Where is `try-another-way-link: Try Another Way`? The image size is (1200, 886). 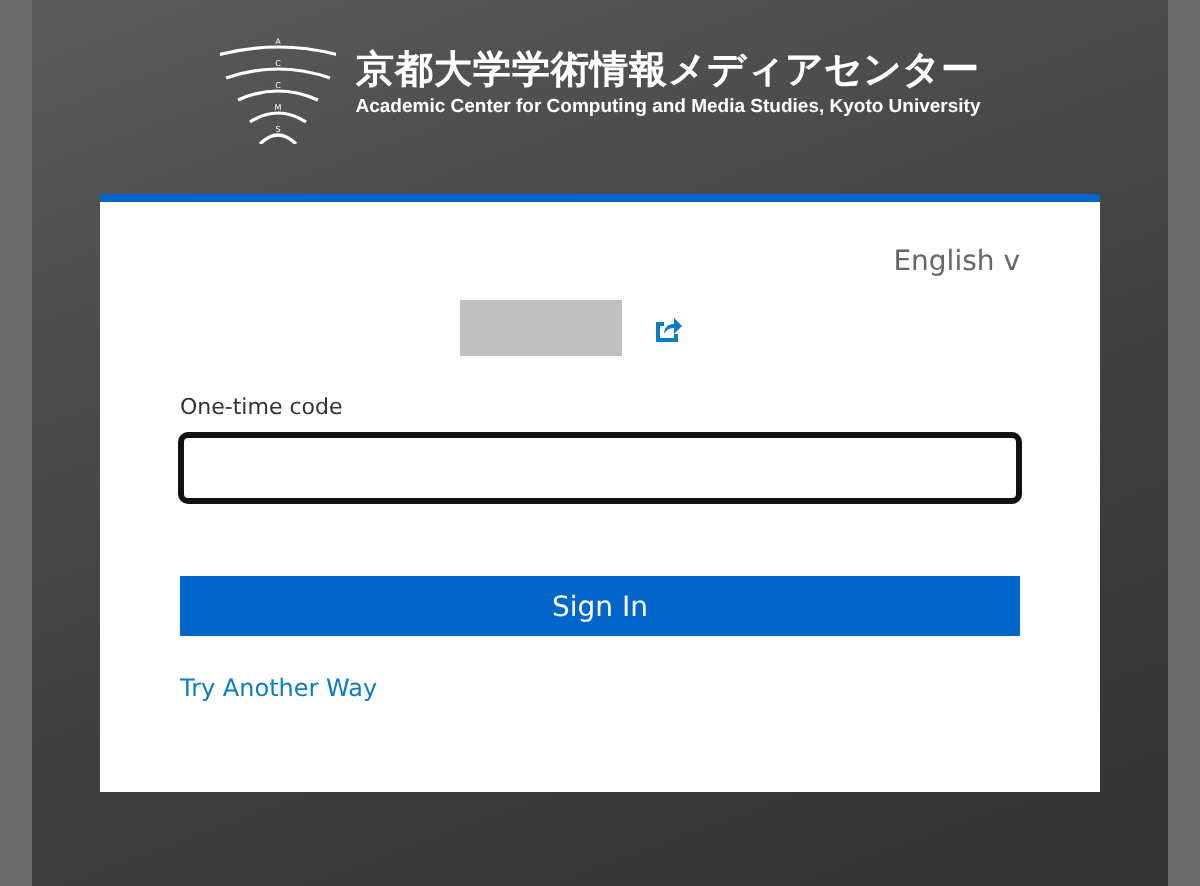
try-another-way-link: Try Another Way is located at coordinates (279, 687).